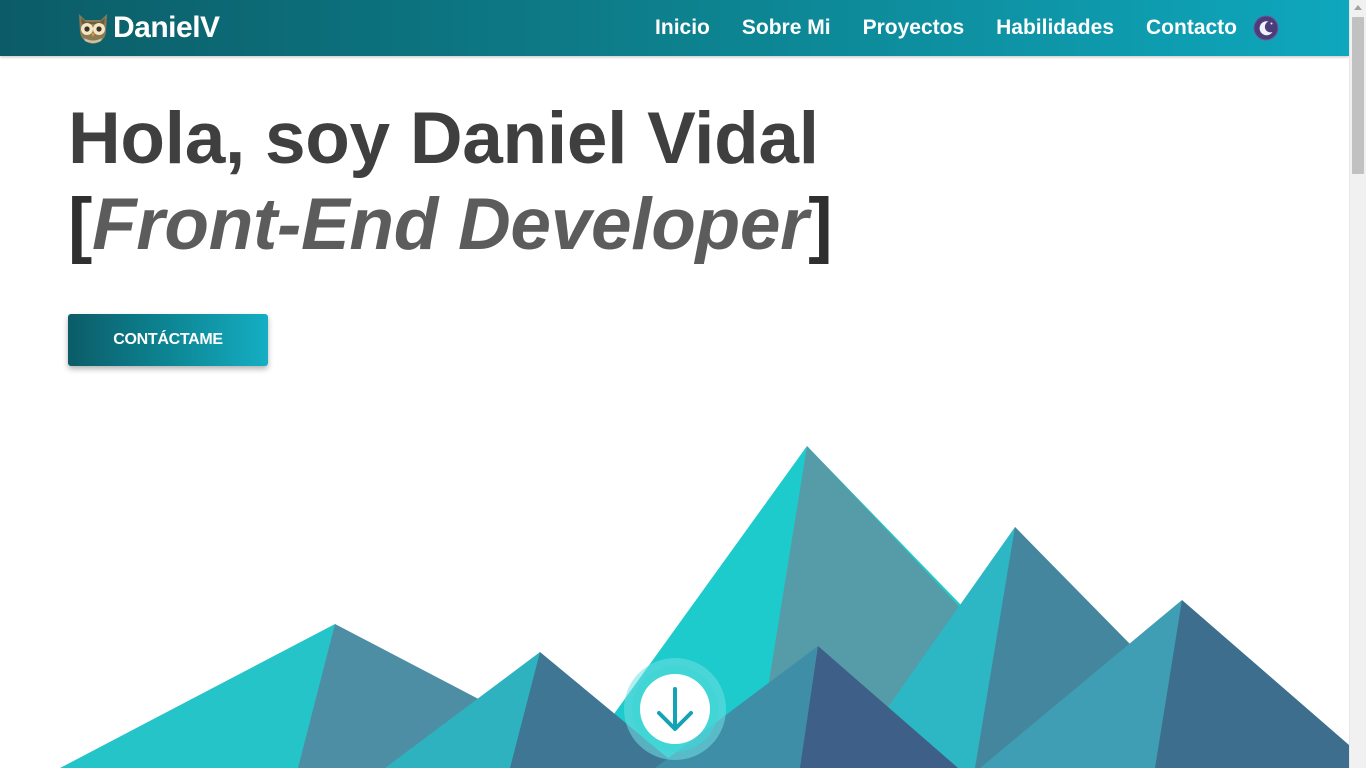 This screenshot has height=768, width=1366. I want to click on contact-me-button: CONTÁCTAME, so click(168, 340).